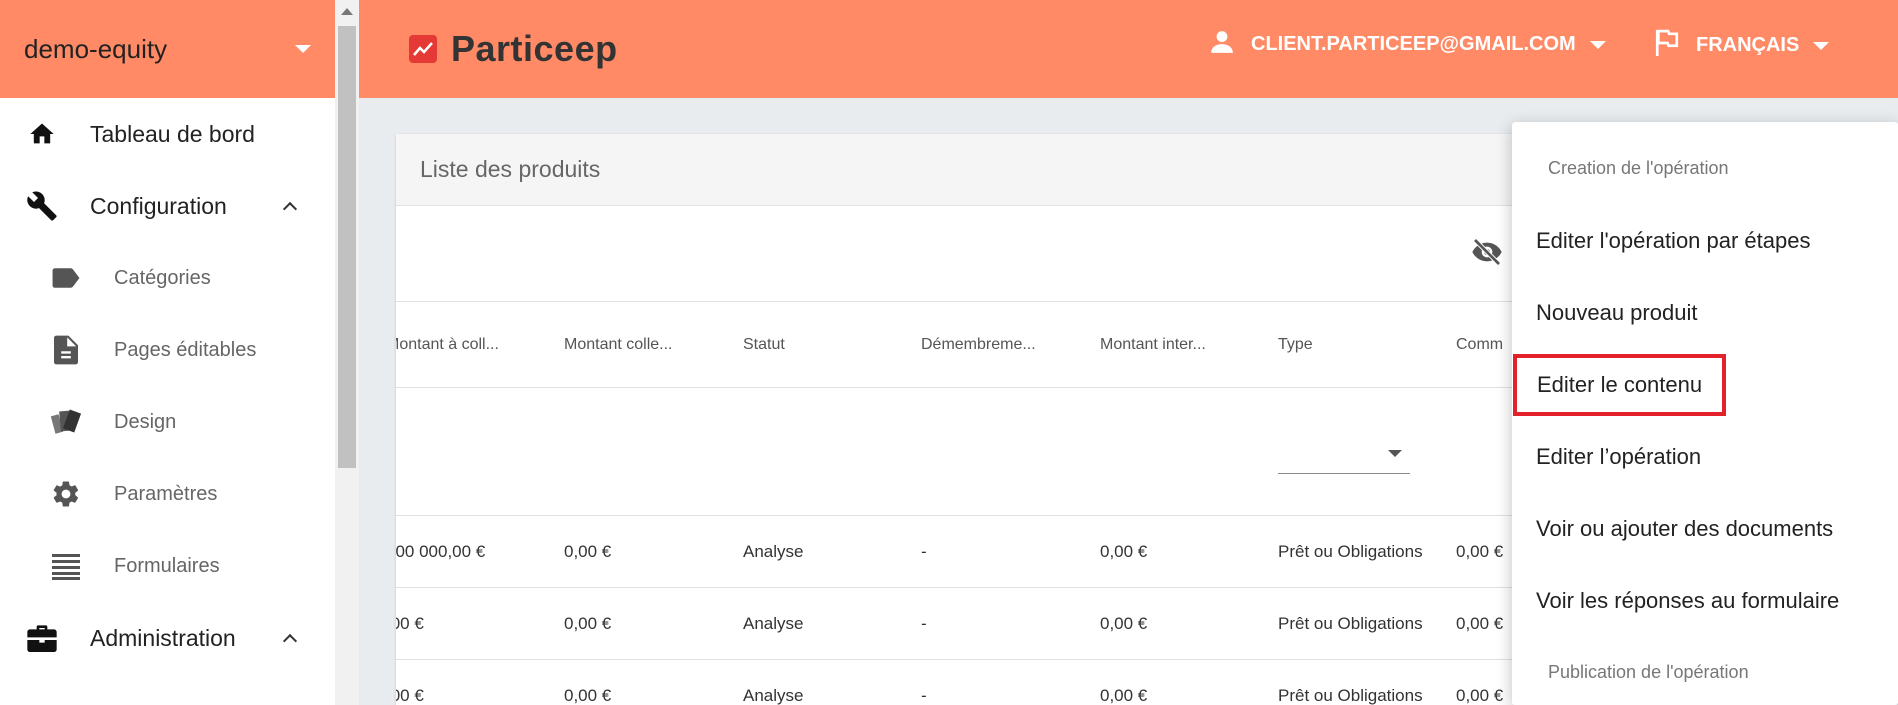 Image resolution: width=1898 pixels, height=705 pixels. Describe the element at coordinates (1619, 385) in the screenshot. I see `menu-item-edit-content: Editer le contenu` at that location.